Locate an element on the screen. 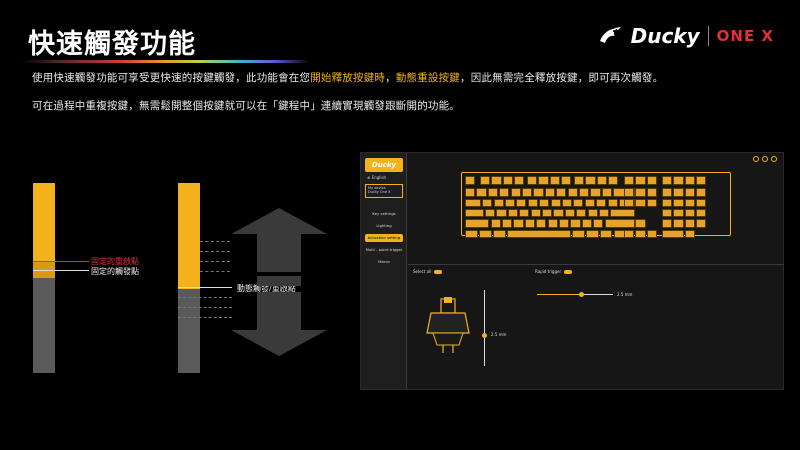 Image resolution: width=800 pixels, height=450 pixels. actuation-slider-handle is located at coordinates (484, 335).